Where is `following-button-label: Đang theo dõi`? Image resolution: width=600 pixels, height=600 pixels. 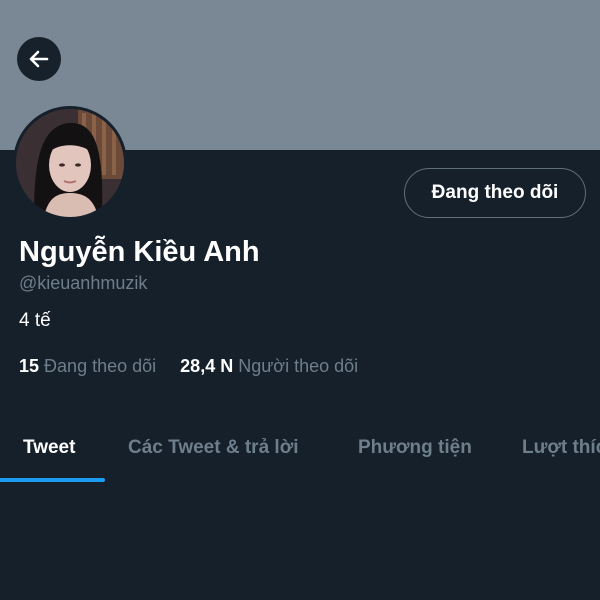 following-button-label: Đang theo dõi is located at coordinates (495, 192).